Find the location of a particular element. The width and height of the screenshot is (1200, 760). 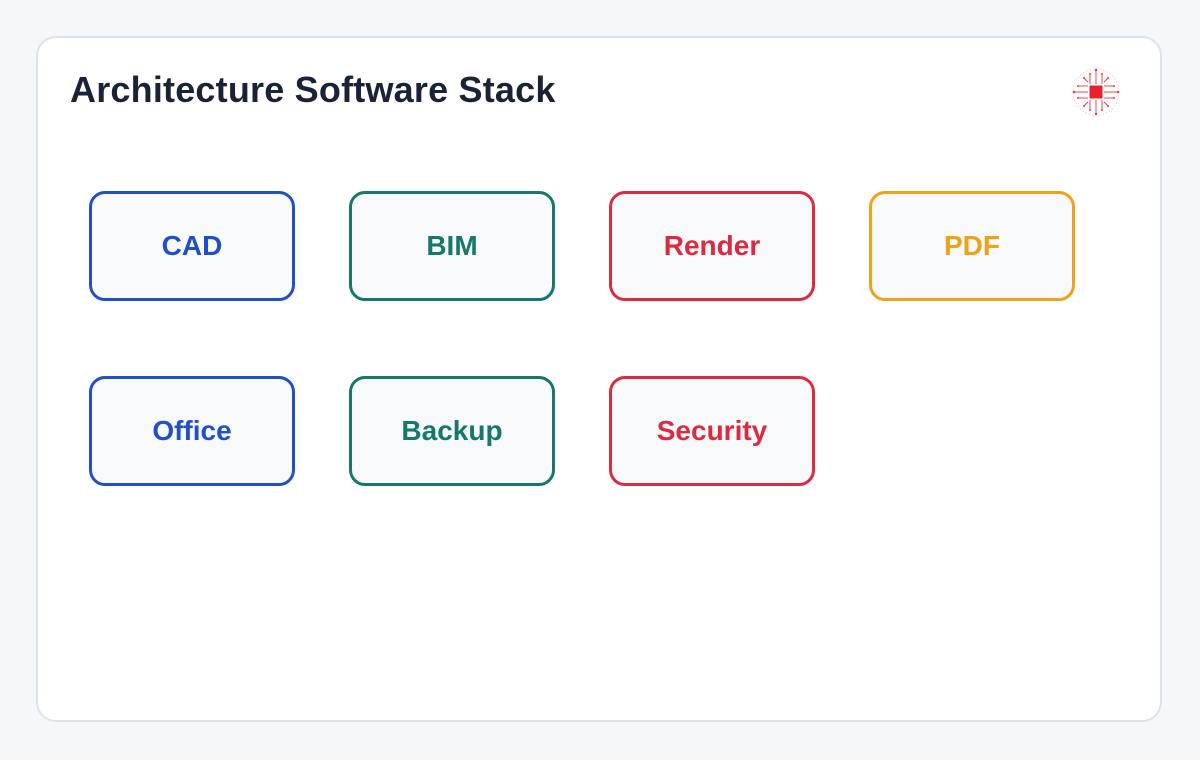

tile-label: Office is located at coordinates (192, 430).